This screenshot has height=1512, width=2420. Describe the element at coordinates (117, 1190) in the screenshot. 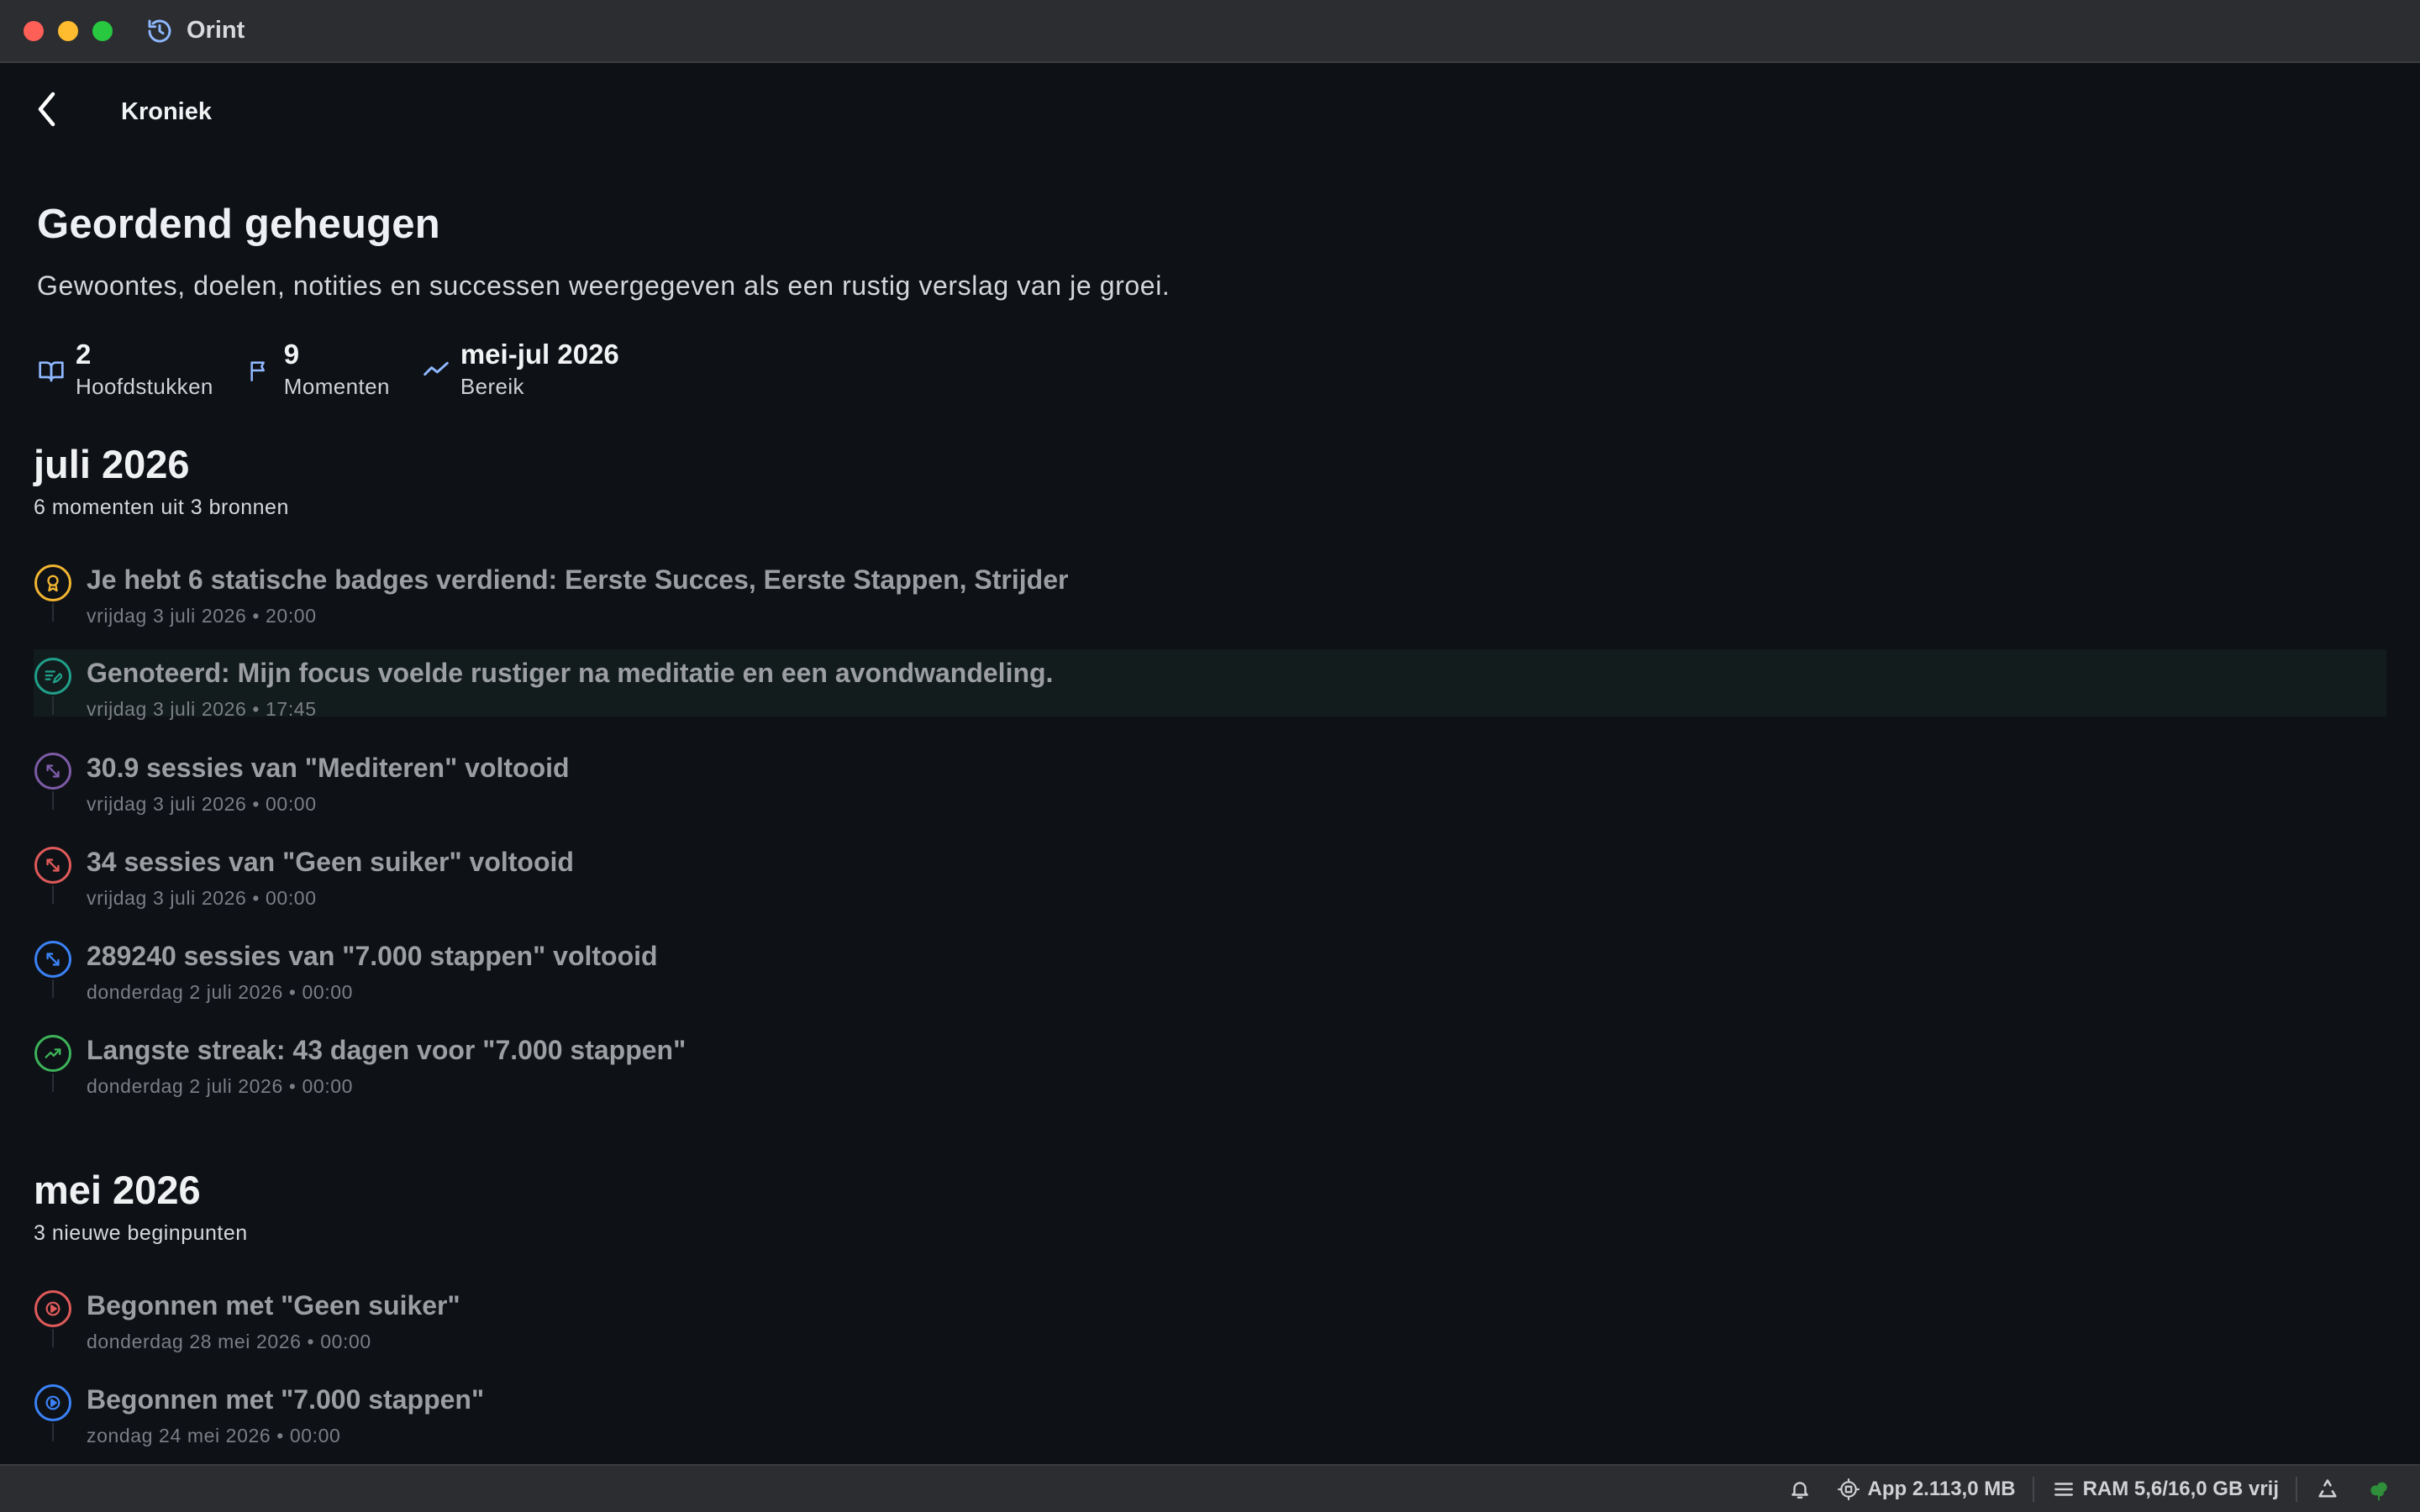

I see `section-title: mei 2026` at that location.